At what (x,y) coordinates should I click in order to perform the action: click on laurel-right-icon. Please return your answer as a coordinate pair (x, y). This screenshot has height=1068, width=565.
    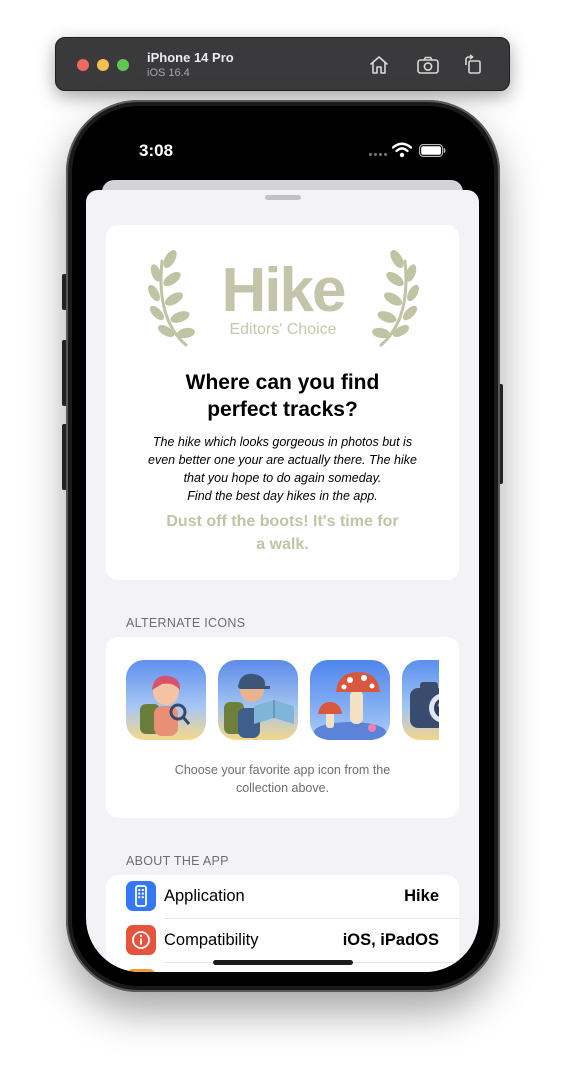
    Looking at the image, I should click on (395, 298).